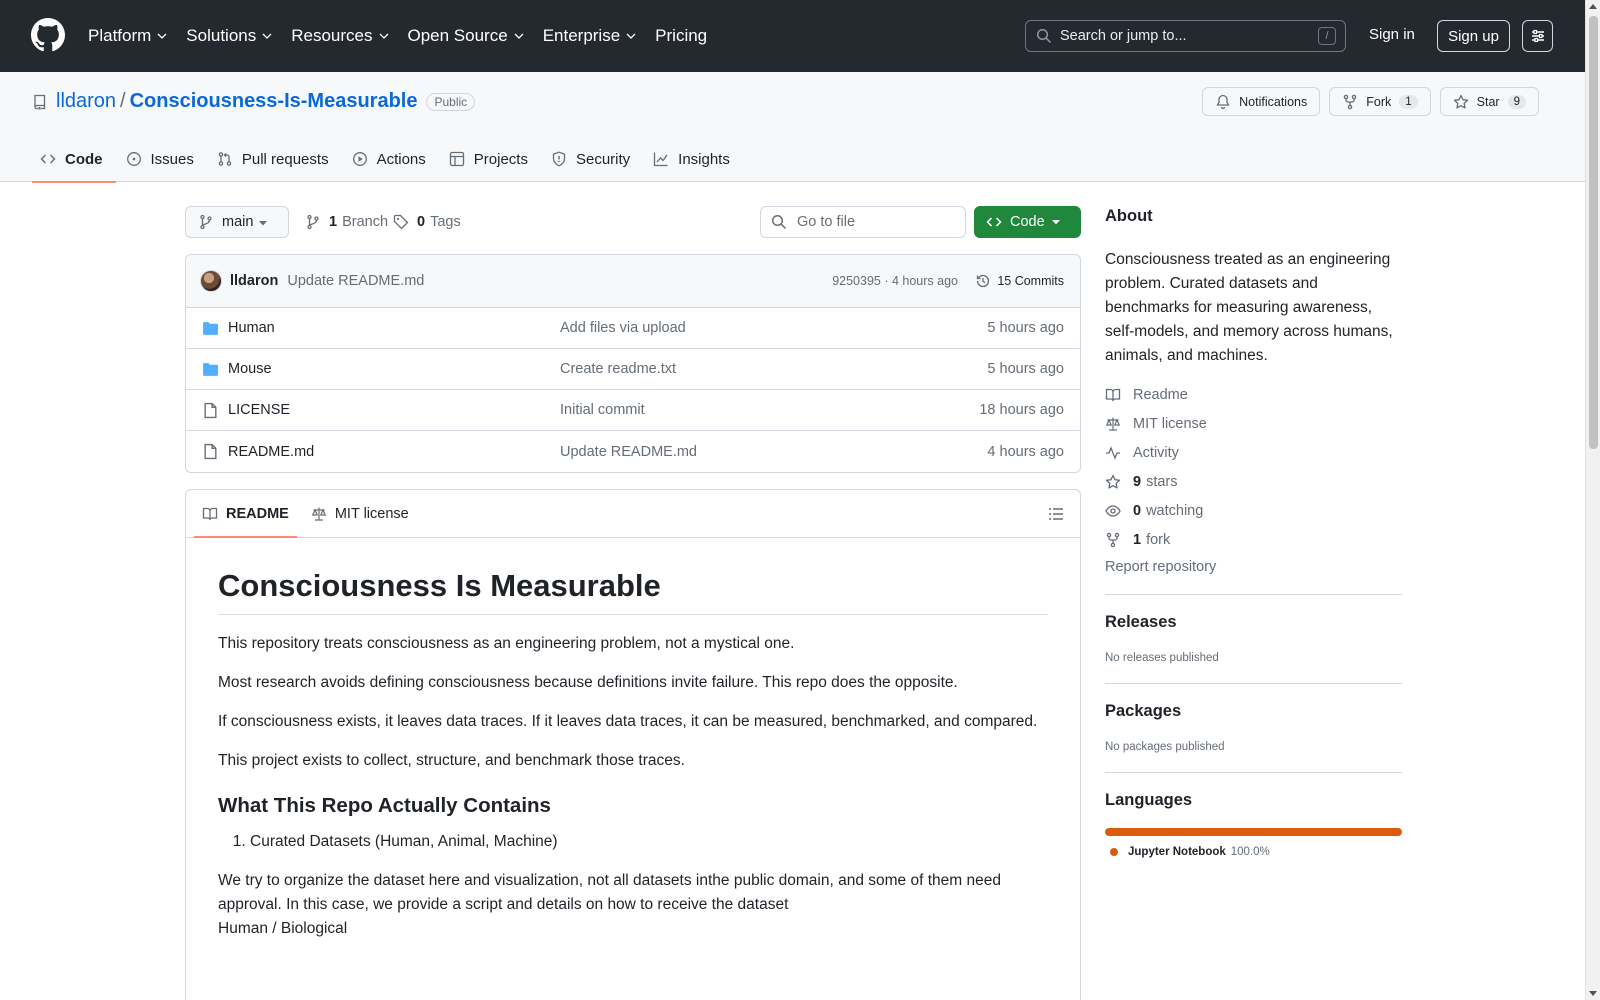 This screenshot has height=1000, width=1600. I want to click on file-commit-message: Update README.md, so click(628, 452).